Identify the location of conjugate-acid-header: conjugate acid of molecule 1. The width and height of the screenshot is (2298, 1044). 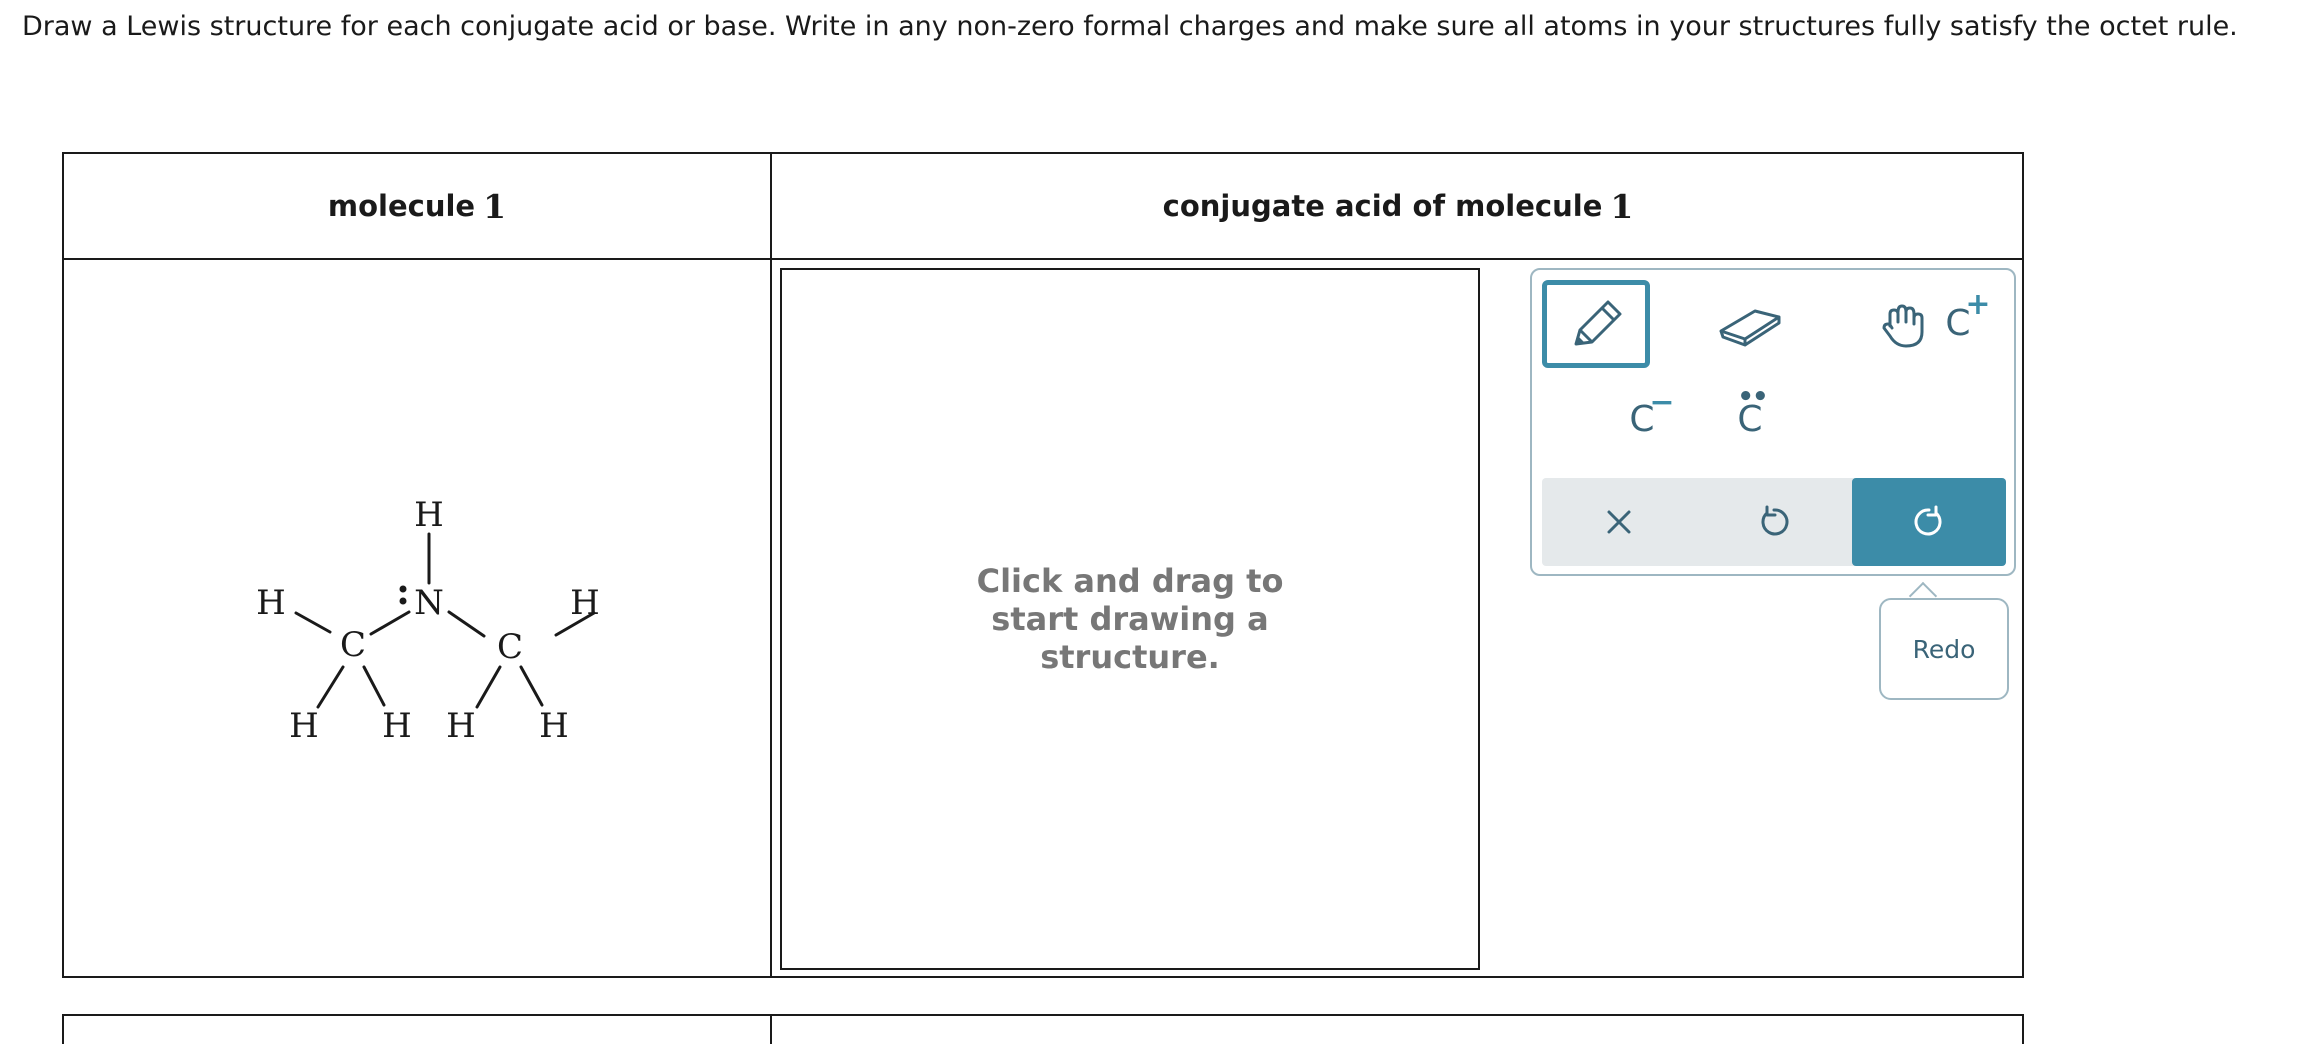
(1398, 206).